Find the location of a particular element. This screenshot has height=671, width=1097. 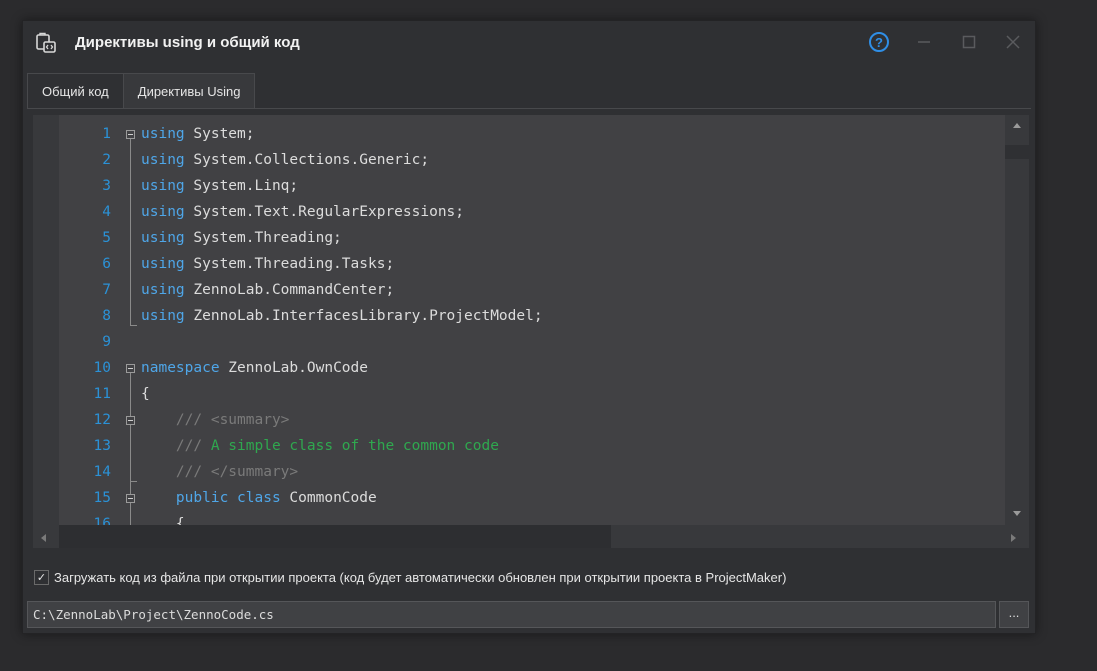

file-path-input is located at coordinates (511, 614).